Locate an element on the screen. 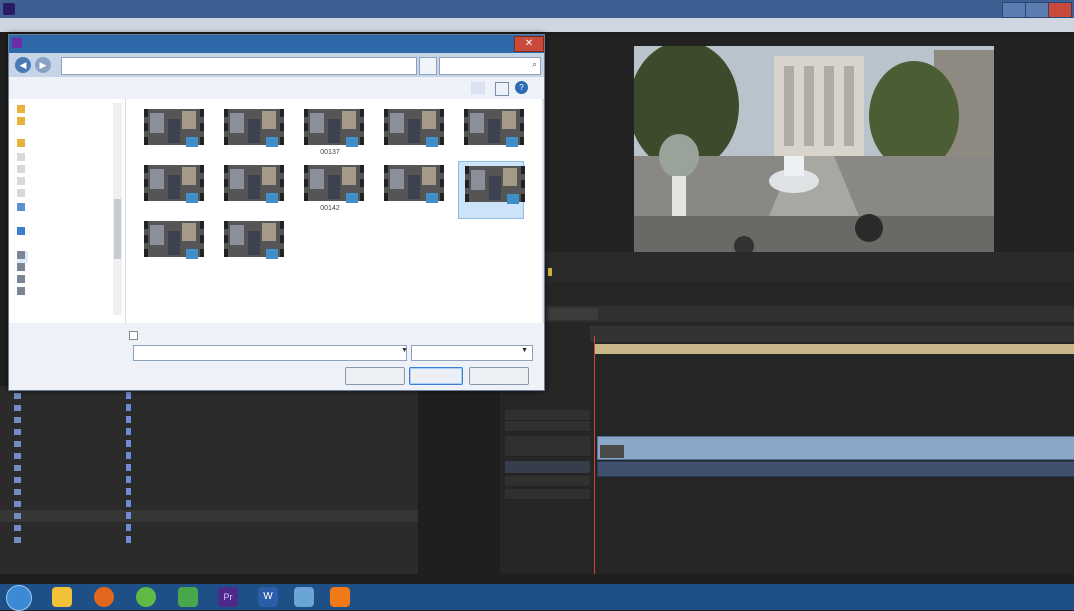  vlc-icon is located at coordinates (340, 597).